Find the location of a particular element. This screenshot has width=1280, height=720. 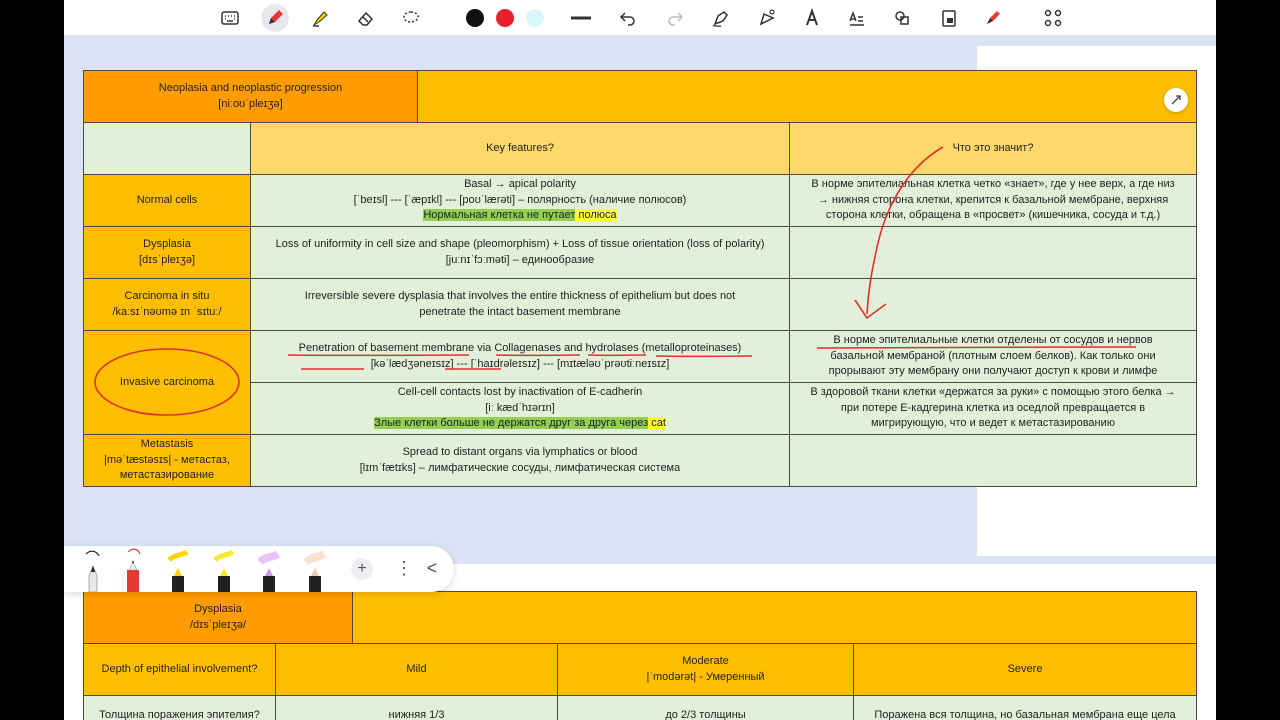

highlighter-icon is located at coordinates (320, 18).